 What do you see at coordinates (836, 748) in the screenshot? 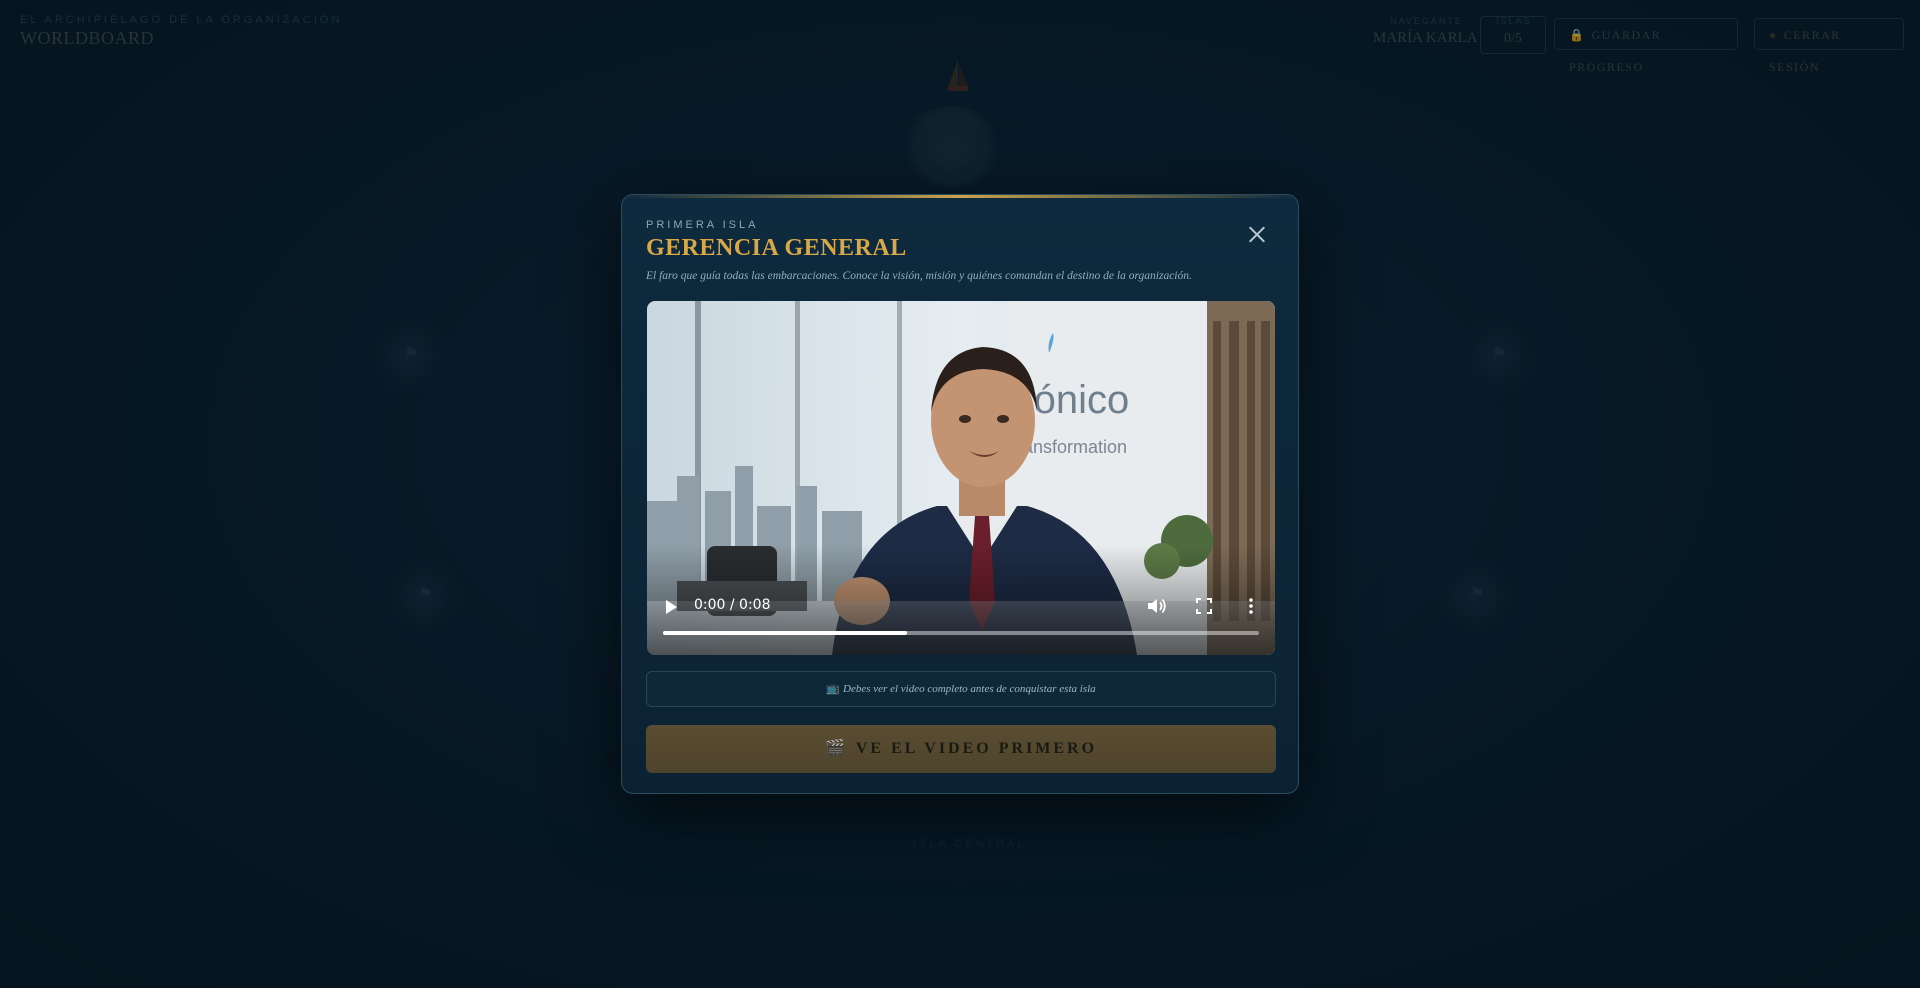
I see `clapperboard-icon: 🎬` at bounding box center [836, 748].